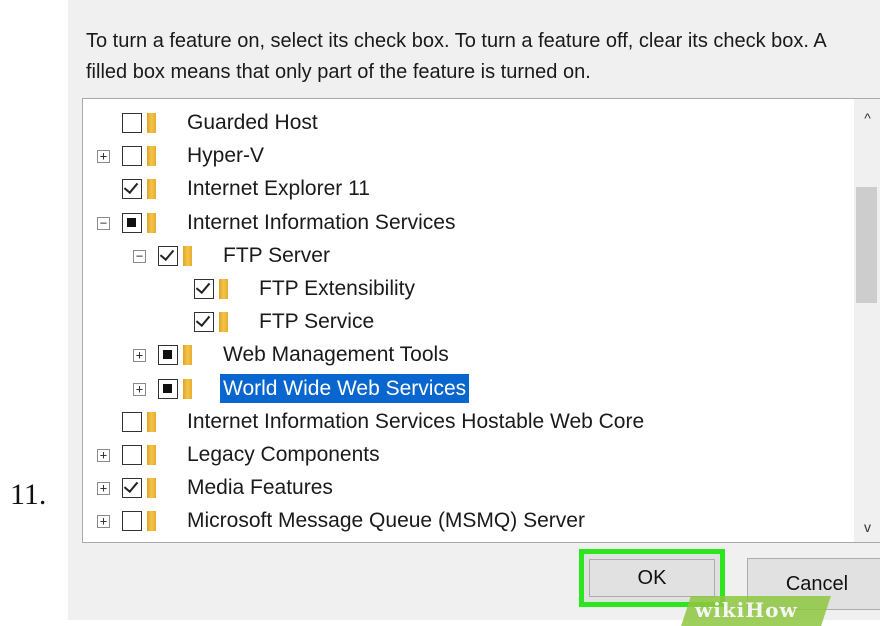 The height and width of the screenshot is (626, 880). I want to click on feature-row: Guarded Host, so click(468, 123).